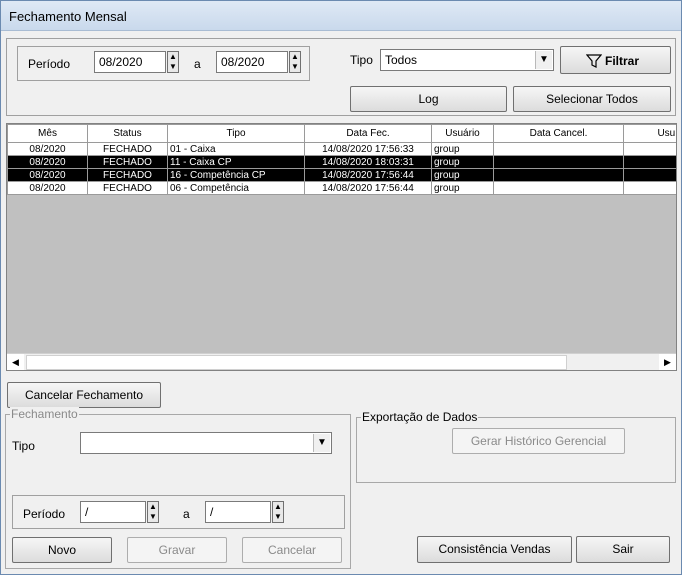 The image size is (682, 575). What do you see at coordinates (236, 162) in the screenshot?
I see `cell-tipo: 11 - Caixa CP` at bounding box center [236, 162].